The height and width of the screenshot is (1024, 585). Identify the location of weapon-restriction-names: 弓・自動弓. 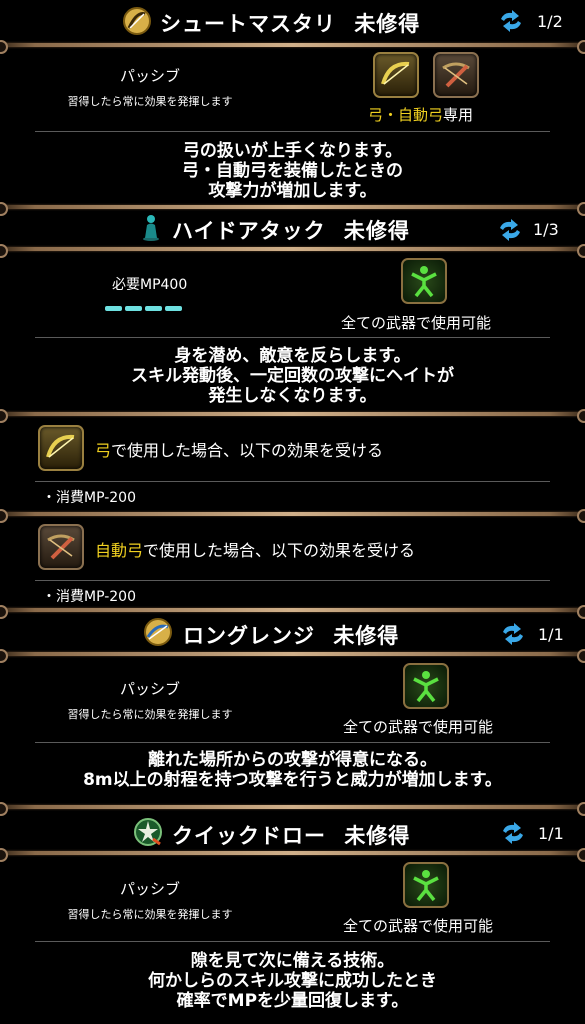
(406, 115).